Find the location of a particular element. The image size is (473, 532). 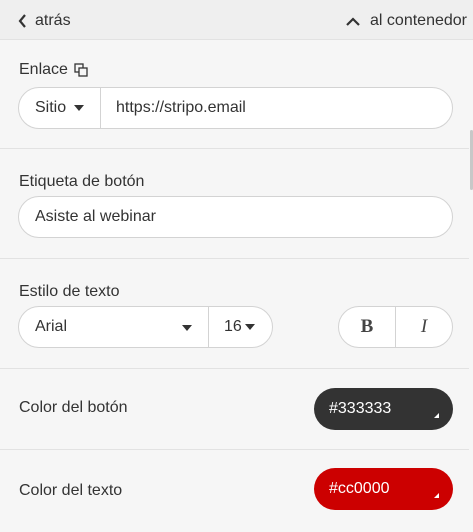

button-color-picker: #333333 is located at coordinates (383, 409).